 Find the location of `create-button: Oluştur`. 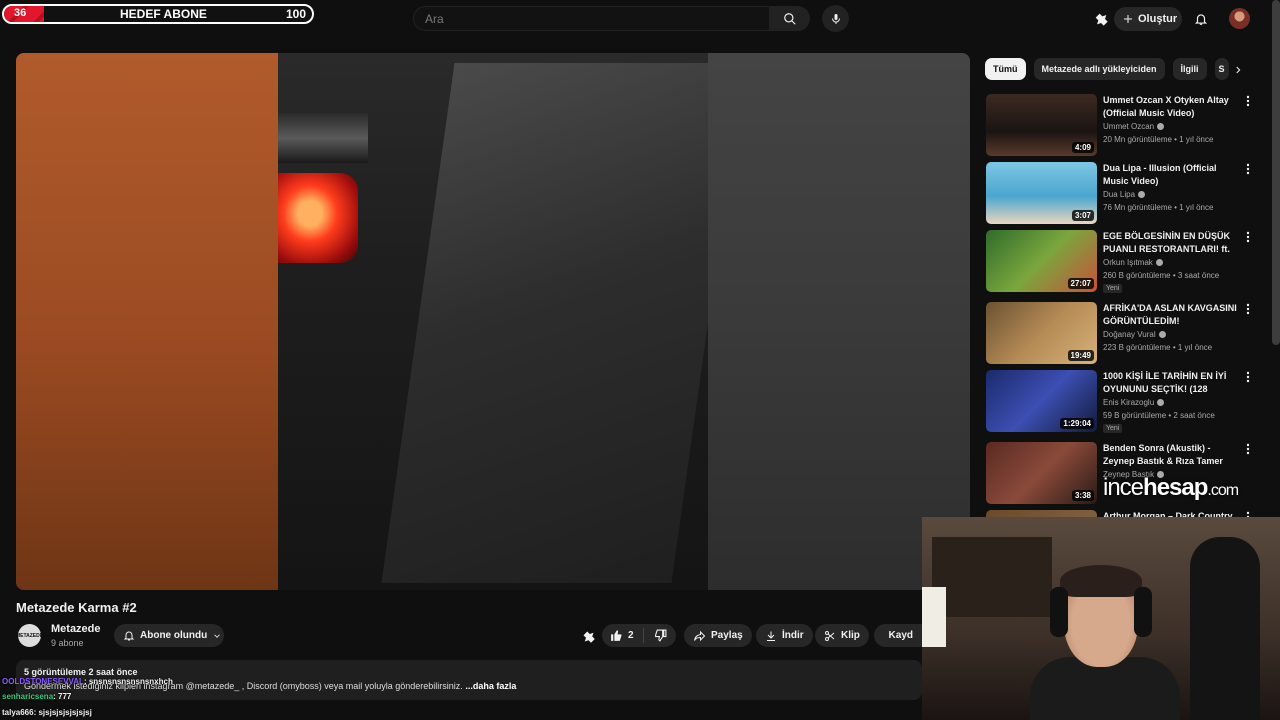

create-button: Oluştur is located at coordinates (1148, 19).